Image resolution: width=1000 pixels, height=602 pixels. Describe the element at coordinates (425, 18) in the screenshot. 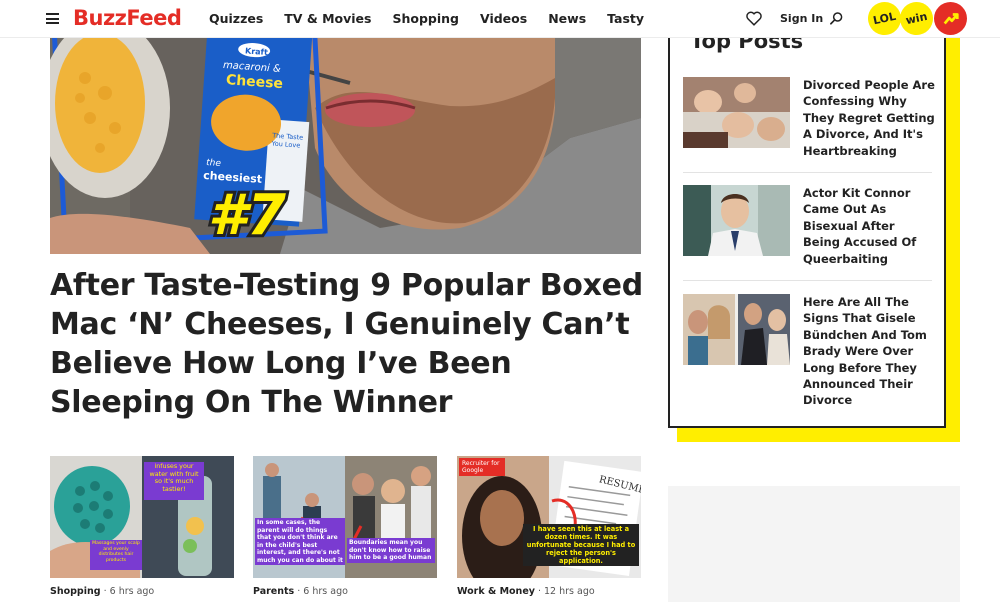

I see `nav-shopping: Shopping` at that location.